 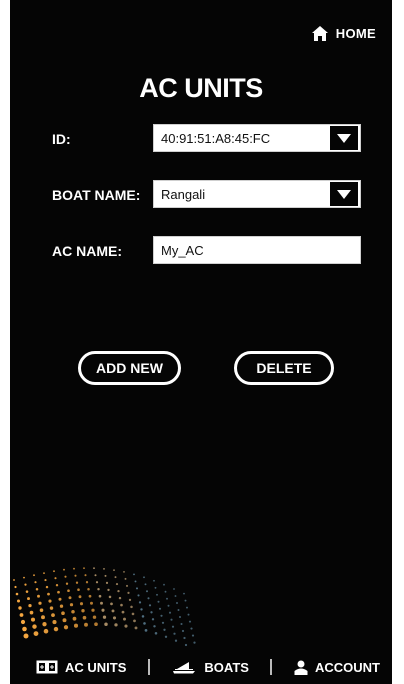 I want to click on chevron-down-icon, so click(x=344, y=138).